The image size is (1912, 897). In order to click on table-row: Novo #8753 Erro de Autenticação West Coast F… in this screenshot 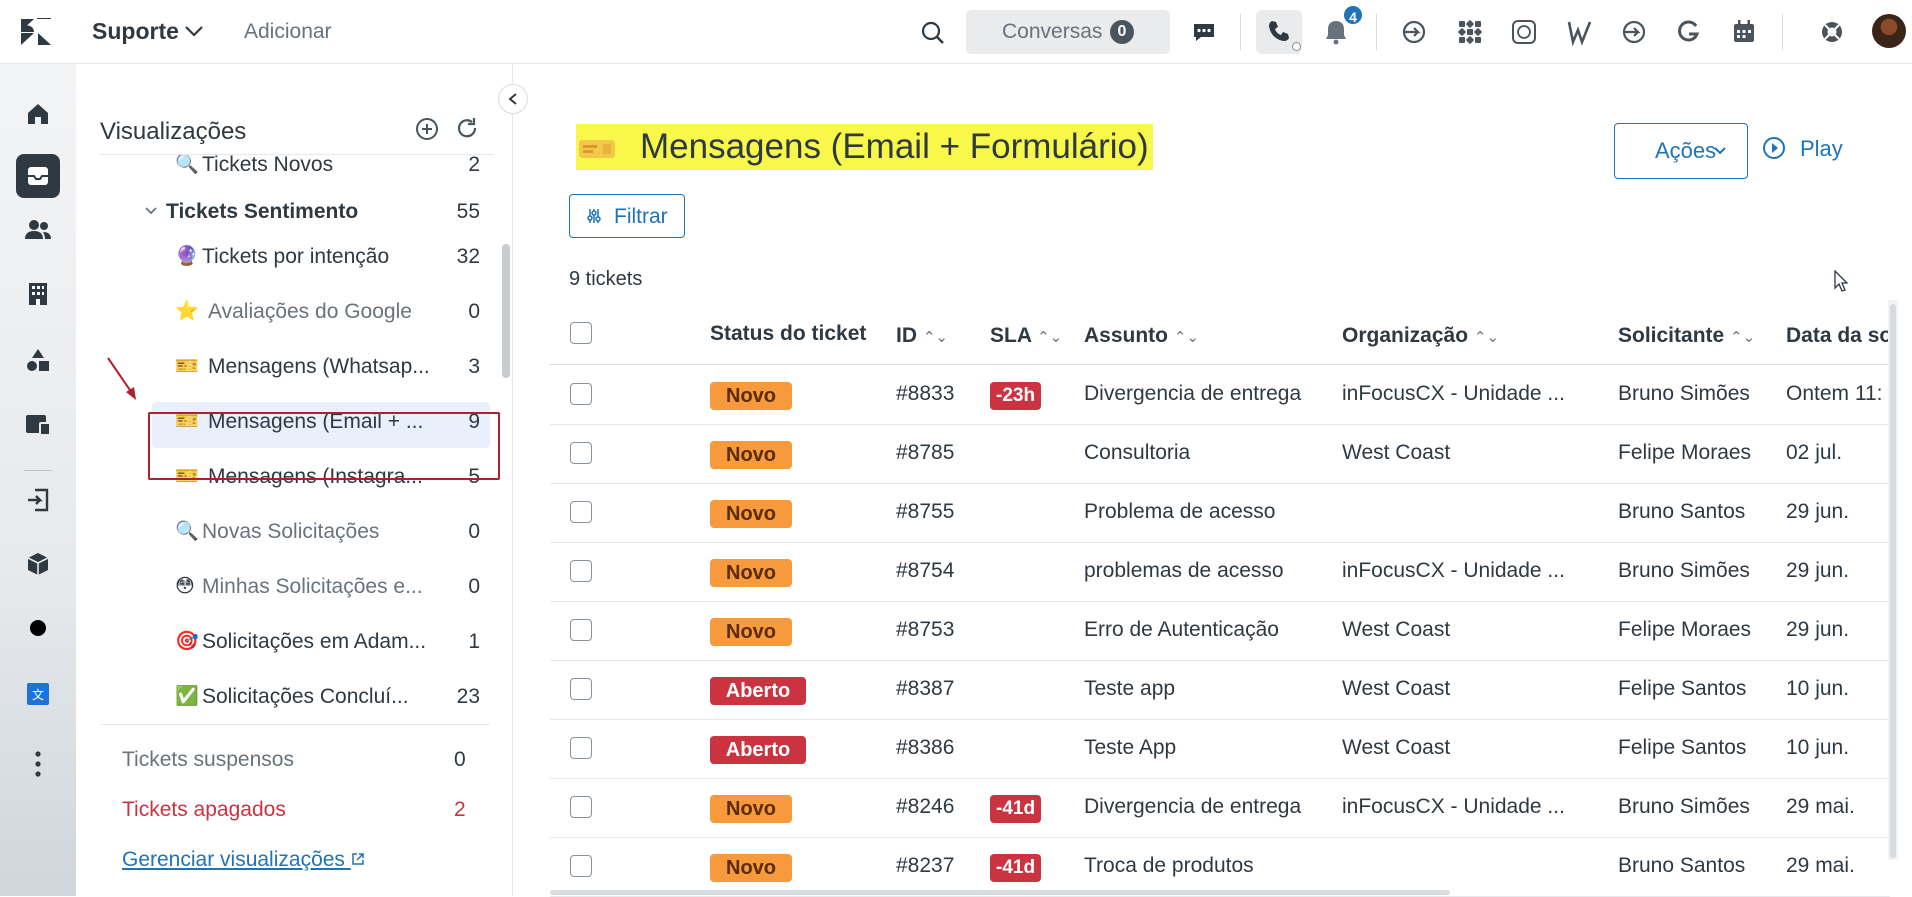, I will do `click(1220, 631)`.